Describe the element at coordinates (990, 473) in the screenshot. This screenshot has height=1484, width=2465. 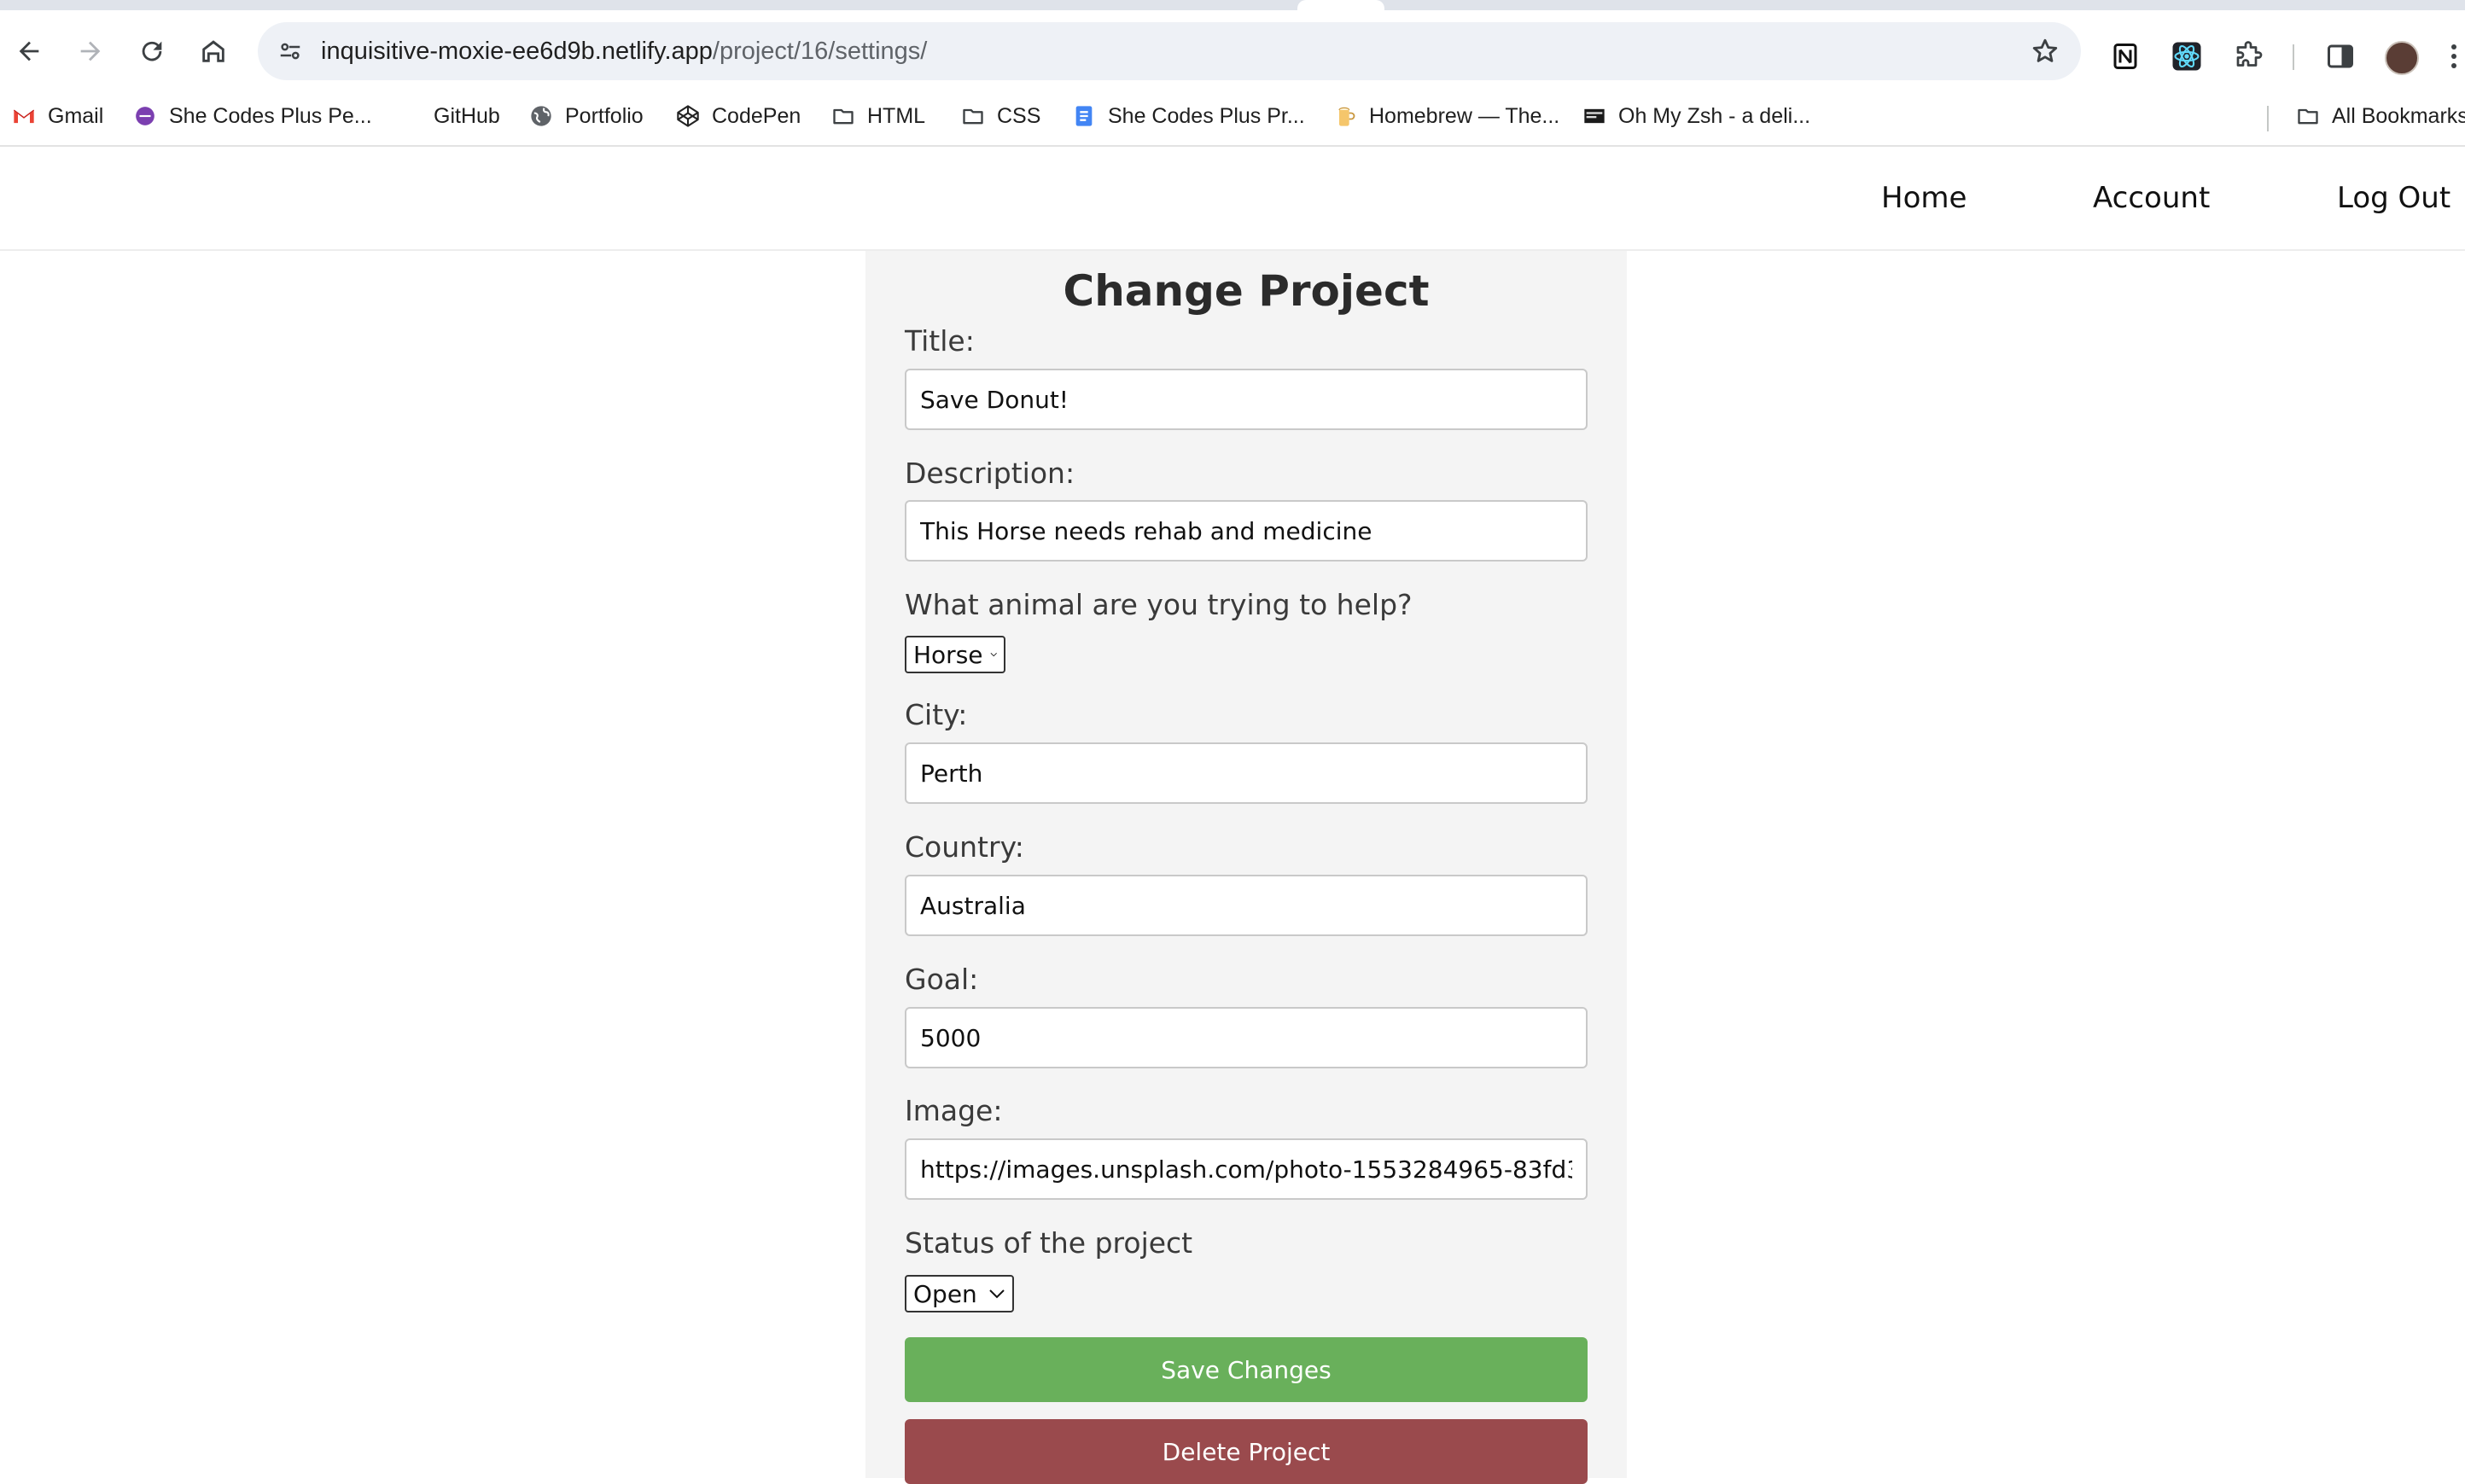
I see `description-label: Description:` at that location.